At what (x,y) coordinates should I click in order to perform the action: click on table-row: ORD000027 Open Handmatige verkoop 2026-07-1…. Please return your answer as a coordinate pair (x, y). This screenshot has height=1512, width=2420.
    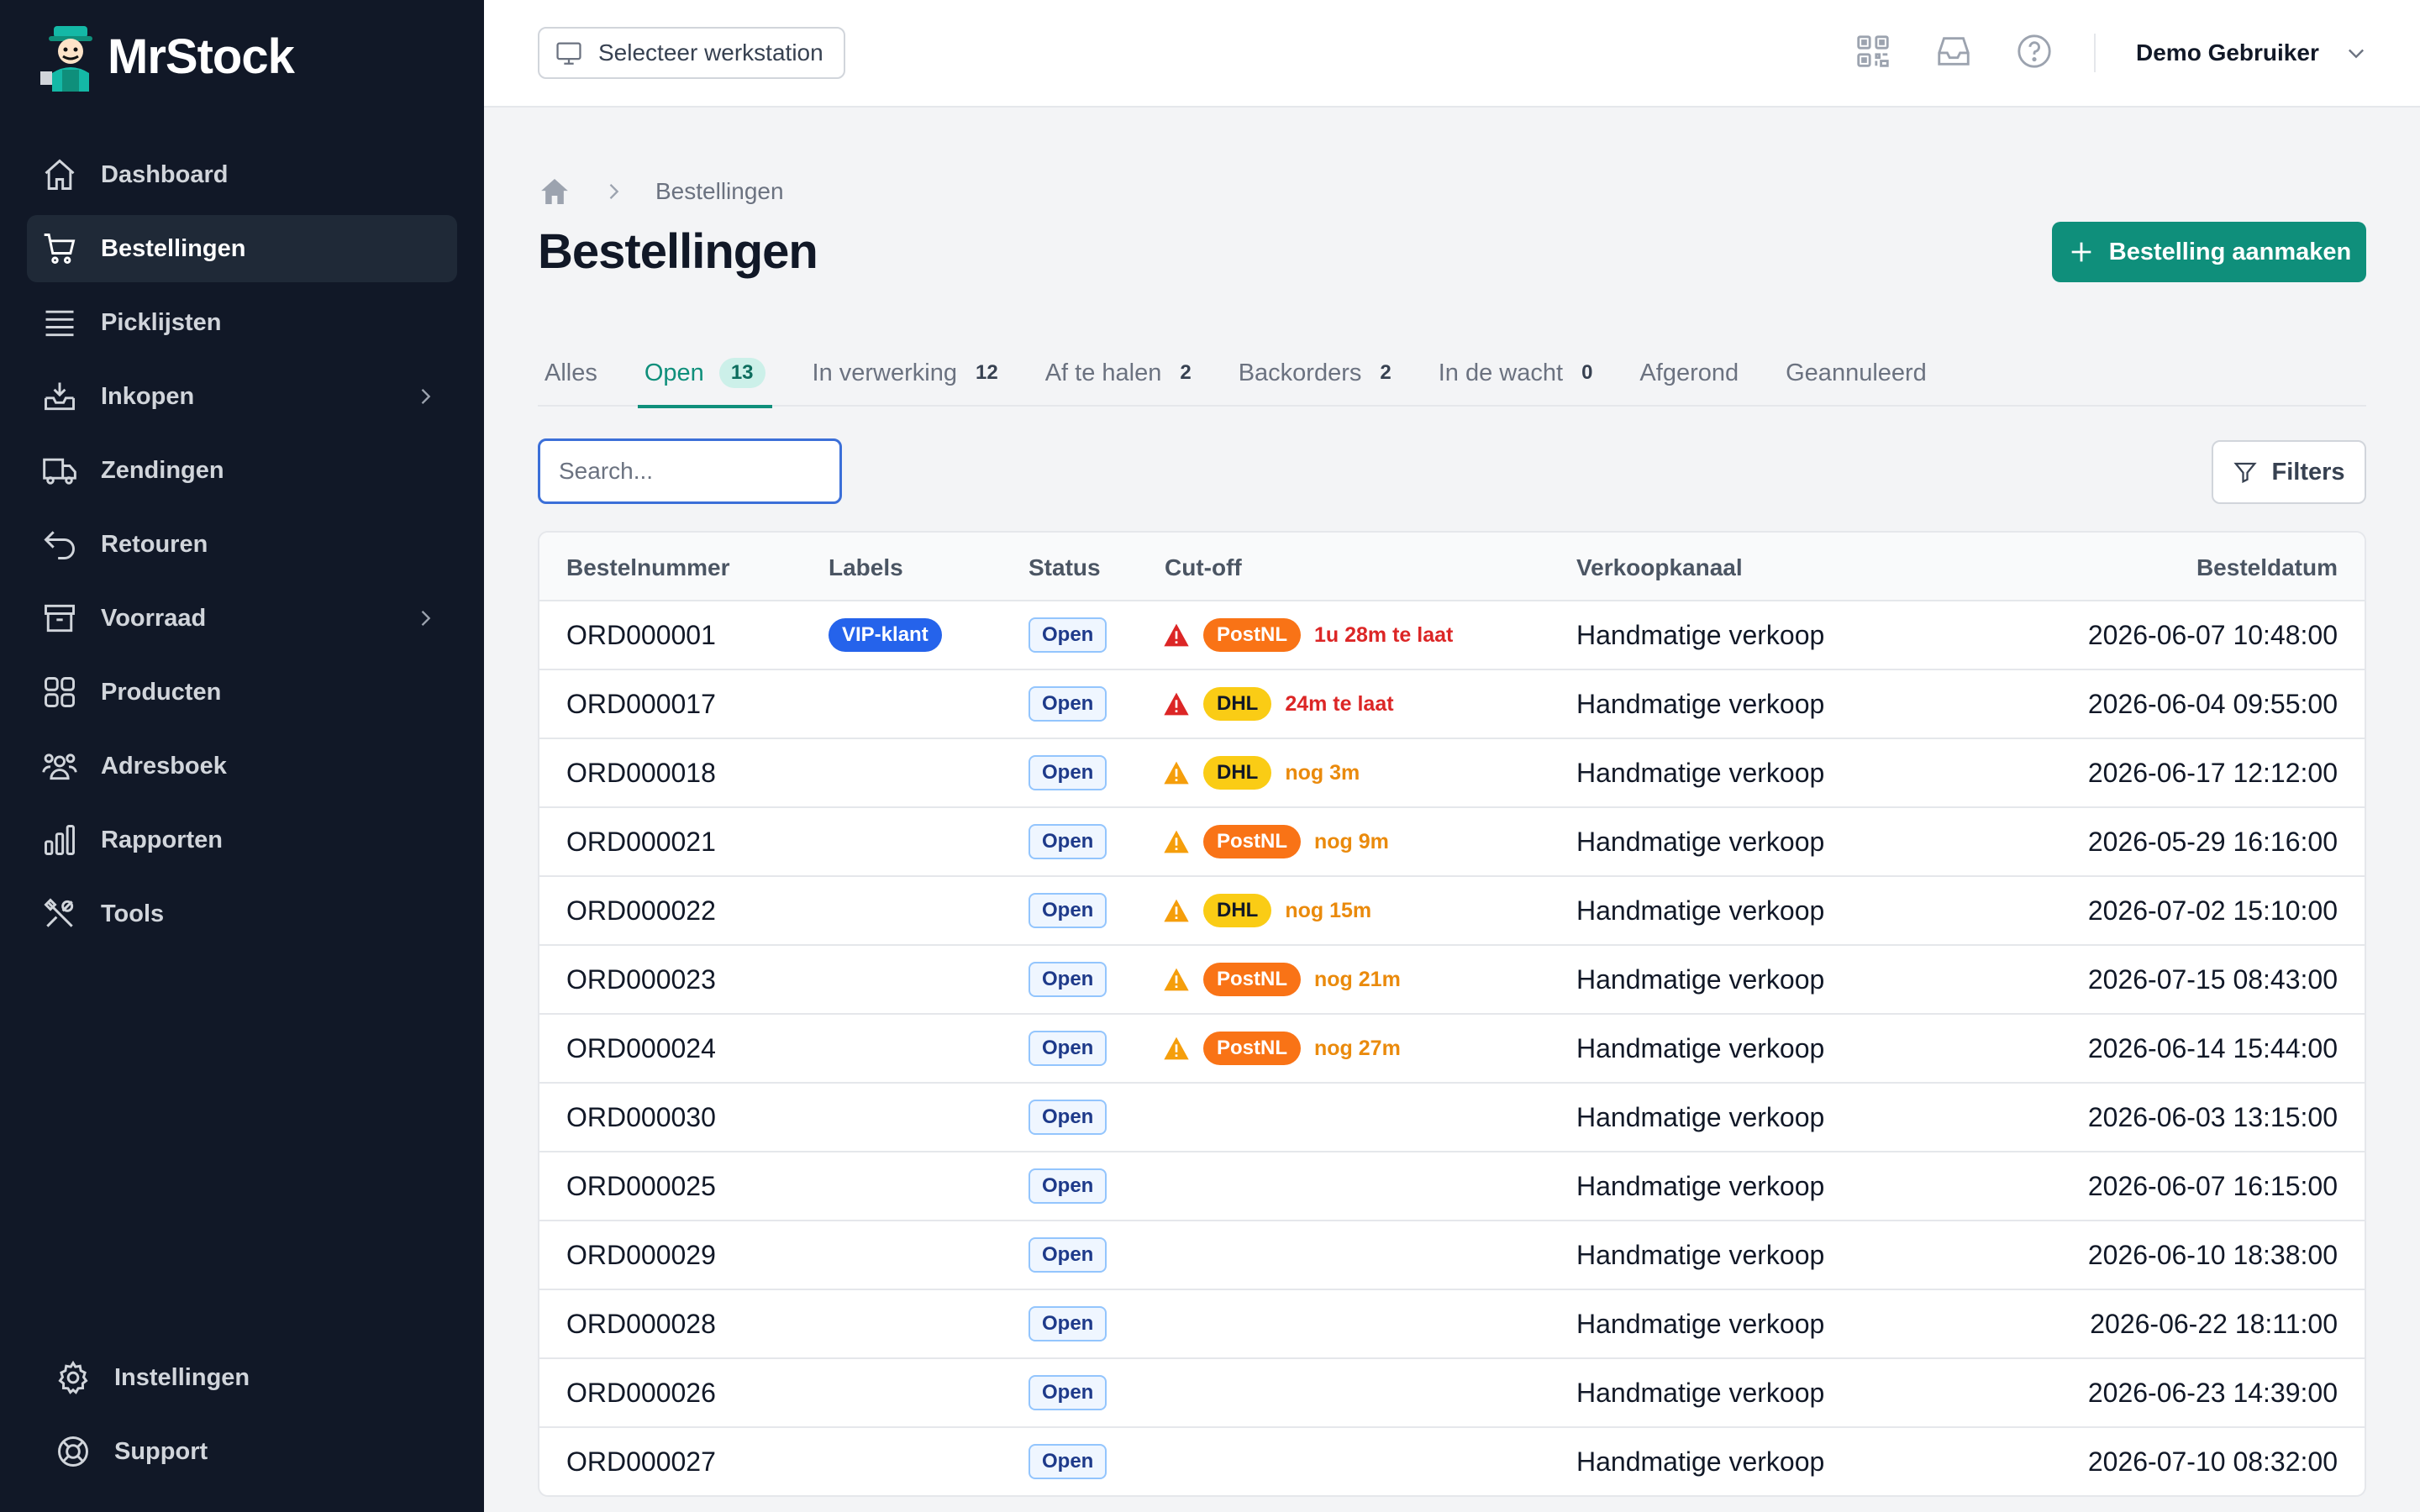
    Looking at the image, I should click on (1452, 1461).